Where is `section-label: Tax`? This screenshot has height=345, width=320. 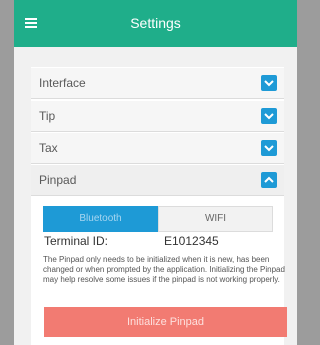
section-label: Tax is located at coordinates (48, 148).